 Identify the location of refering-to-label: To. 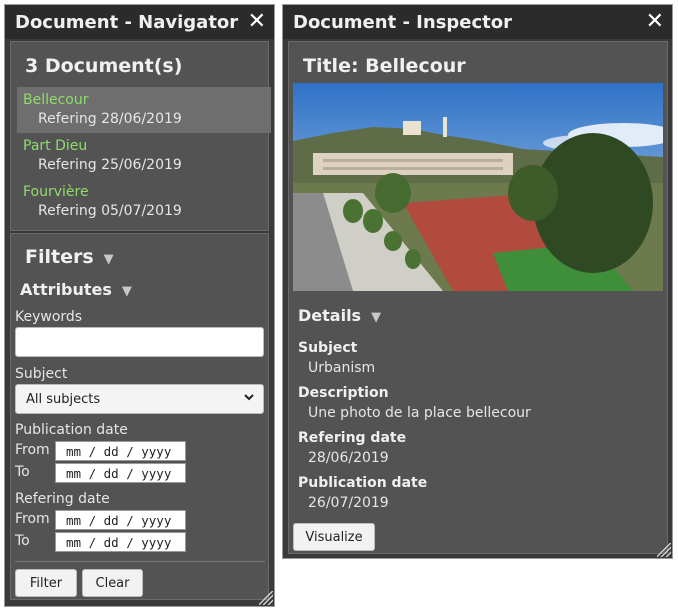
(22, 541).